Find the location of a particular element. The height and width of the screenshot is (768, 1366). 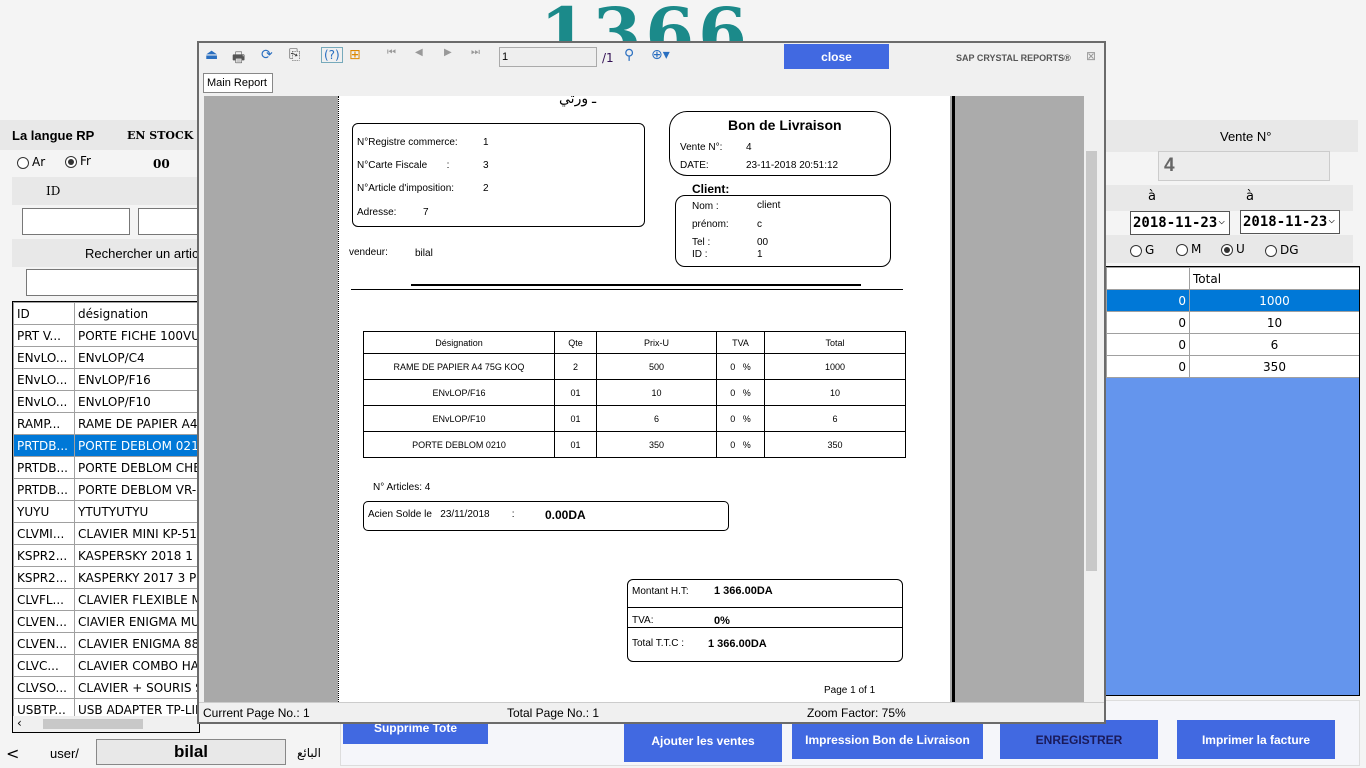

cell-designation: KASPERSKY 2018 1 P is located at coordinates (136, 555).